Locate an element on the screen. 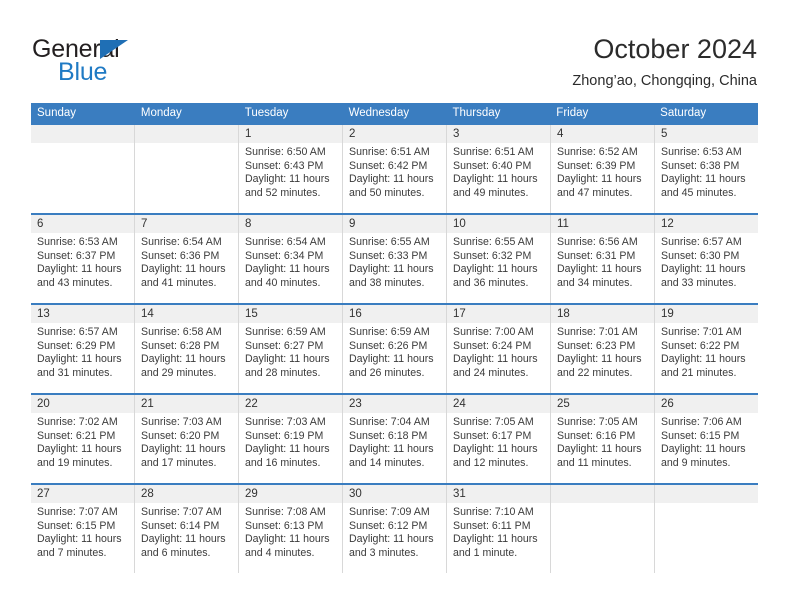 The width and height of the screenshot is (792, 612). day-number: 1 is located at coordinates (290, 134).